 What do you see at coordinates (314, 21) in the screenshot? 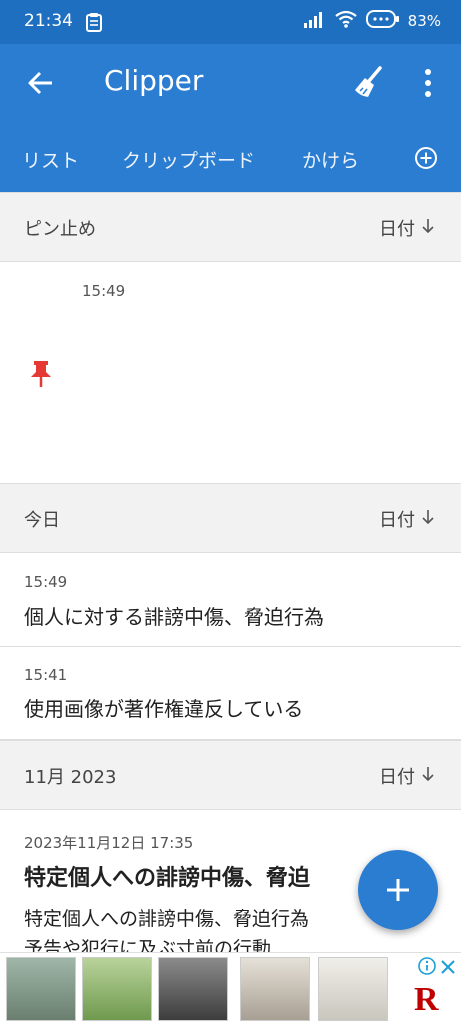
I see `signal-icon` at bounding box center [314, 21].